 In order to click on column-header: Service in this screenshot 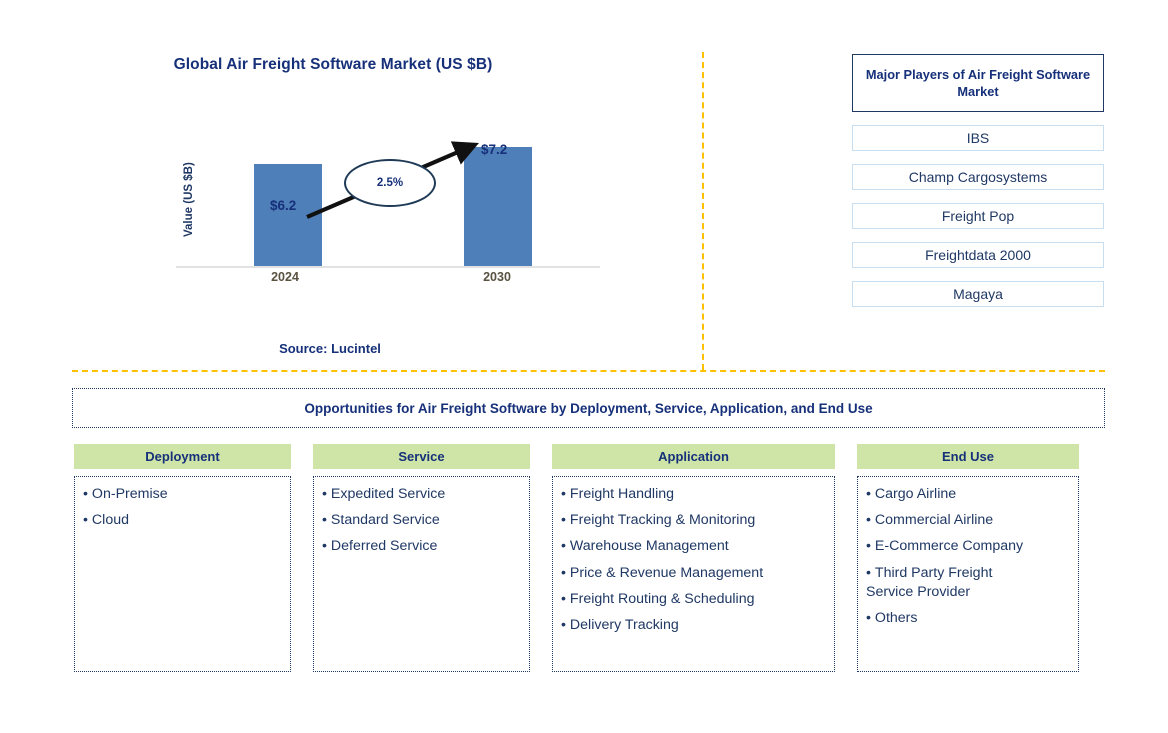, I will do `click(421, 456)`.